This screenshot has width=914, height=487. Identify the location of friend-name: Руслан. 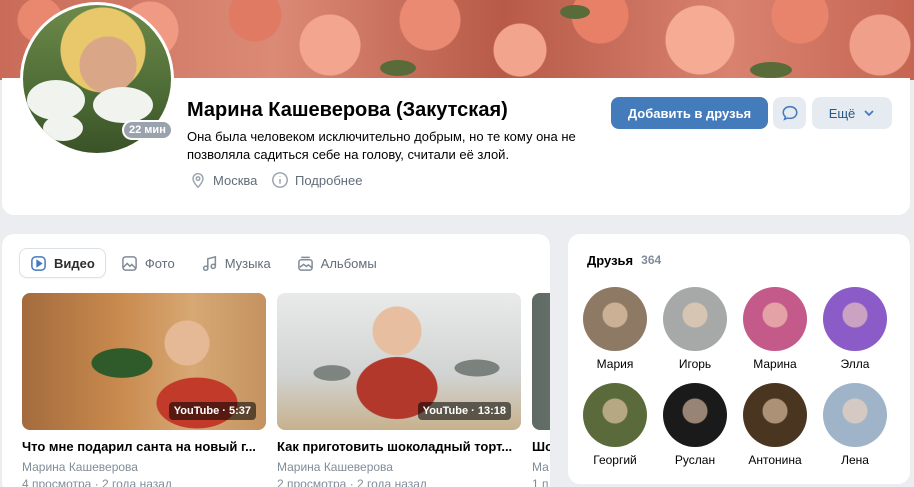
(695, 460).